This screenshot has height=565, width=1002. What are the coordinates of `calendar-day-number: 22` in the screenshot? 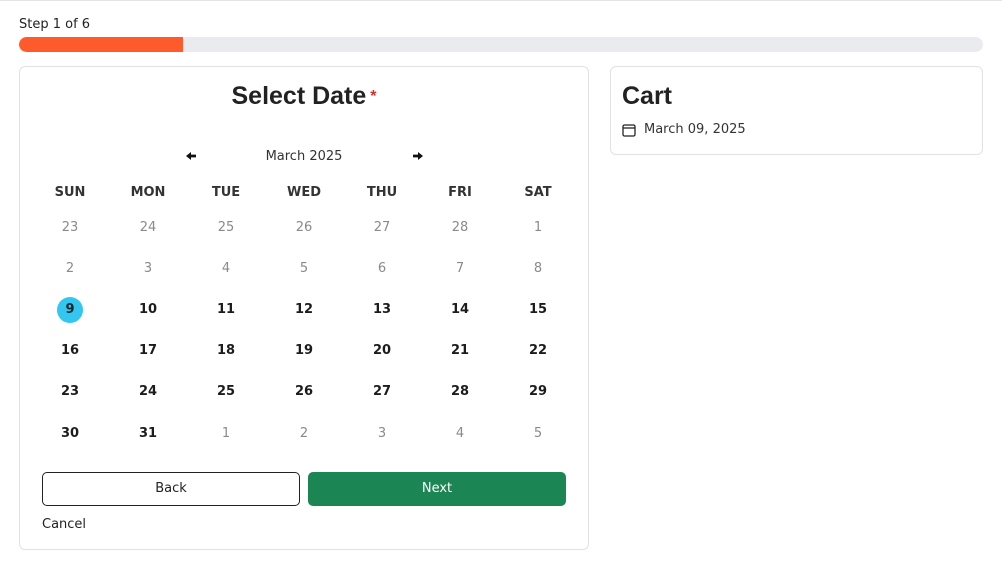 It's located at (538, 351).